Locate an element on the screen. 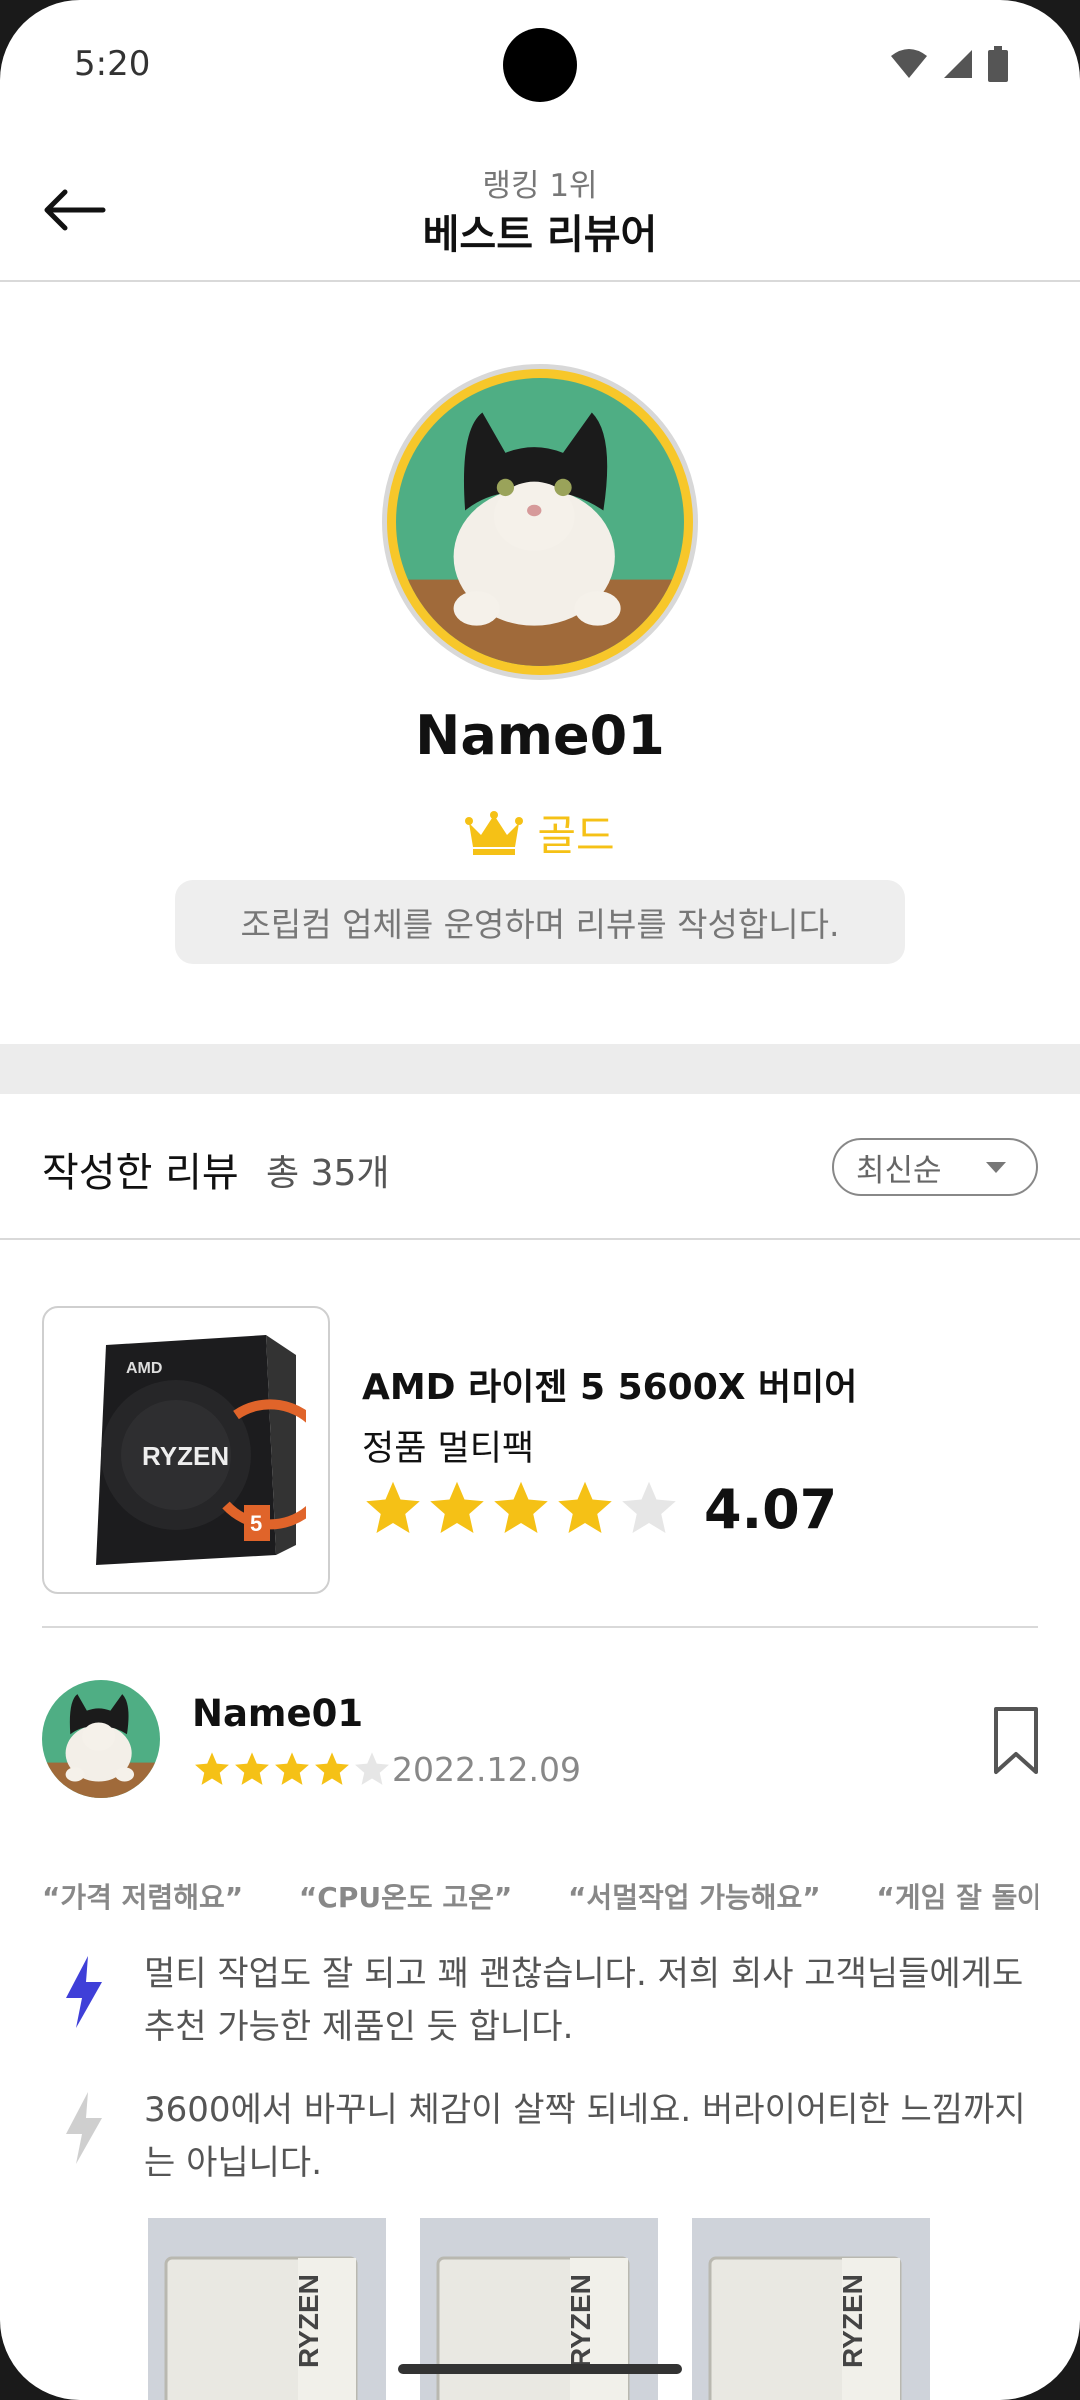 This screenshot has height=2400, width=1080. review-tag: “CPU온도 고온” is located at coordinates (405, 1897).